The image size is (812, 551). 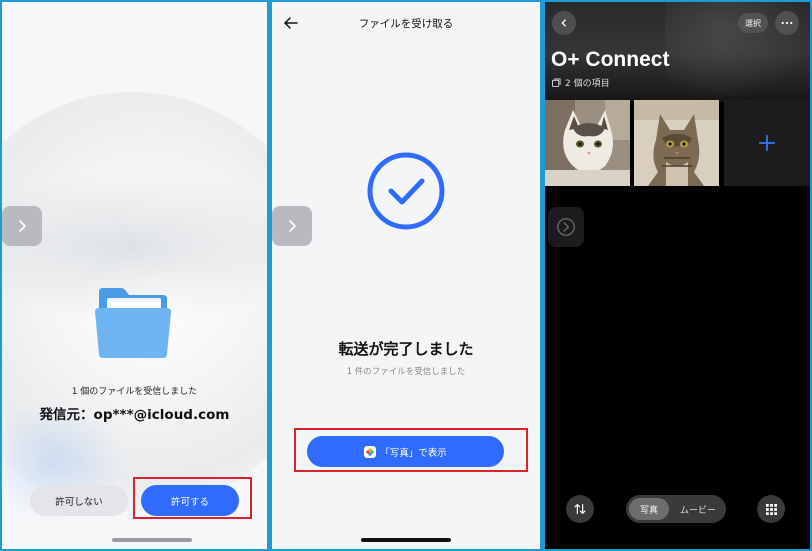 What do you see at coordinates (406, 372) in the screenshot?
I see `received-count-text: 1 件のファイルを受信しました` at bounding box center [406, 372].